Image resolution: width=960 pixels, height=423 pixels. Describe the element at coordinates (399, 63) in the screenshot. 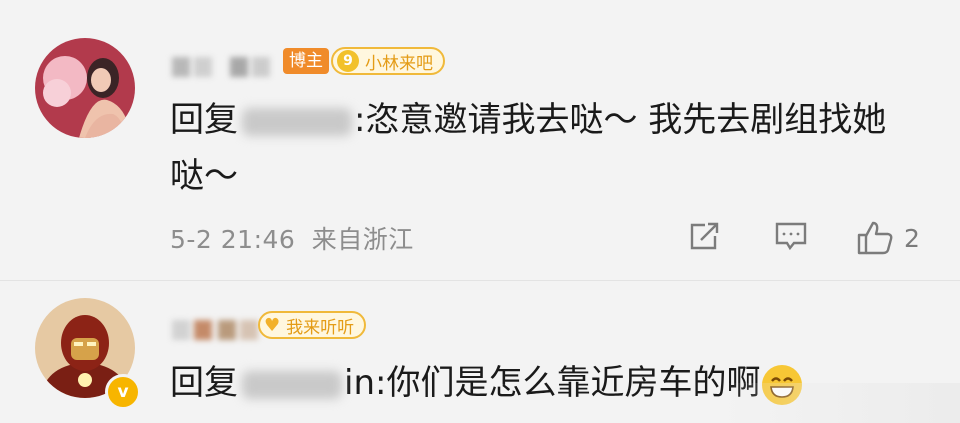

I see `fan-badge-label: 小林来吧` at that location.